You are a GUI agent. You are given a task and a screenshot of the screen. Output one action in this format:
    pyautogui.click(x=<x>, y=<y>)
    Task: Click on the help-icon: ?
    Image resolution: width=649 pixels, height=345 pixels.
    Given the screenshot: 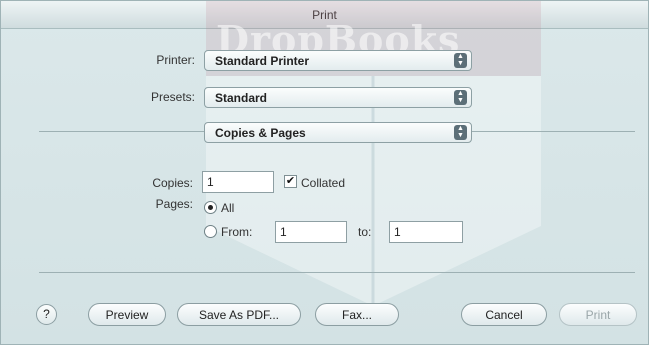 What is the action you would take?
    pyautogui.click(x=46, y=314)
    